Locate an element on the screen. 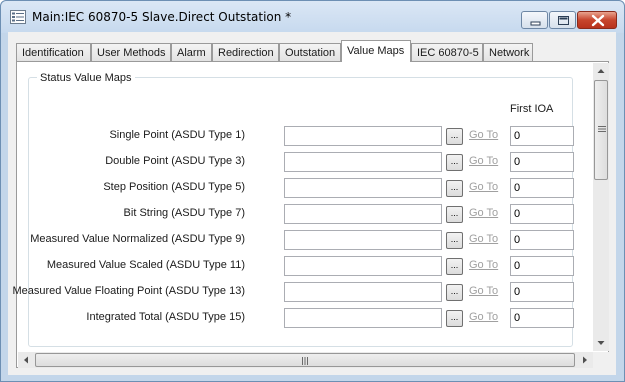 Image resolution: width=625 pixels, height=382 pixels. close-button is located at coordinates (597, 20).